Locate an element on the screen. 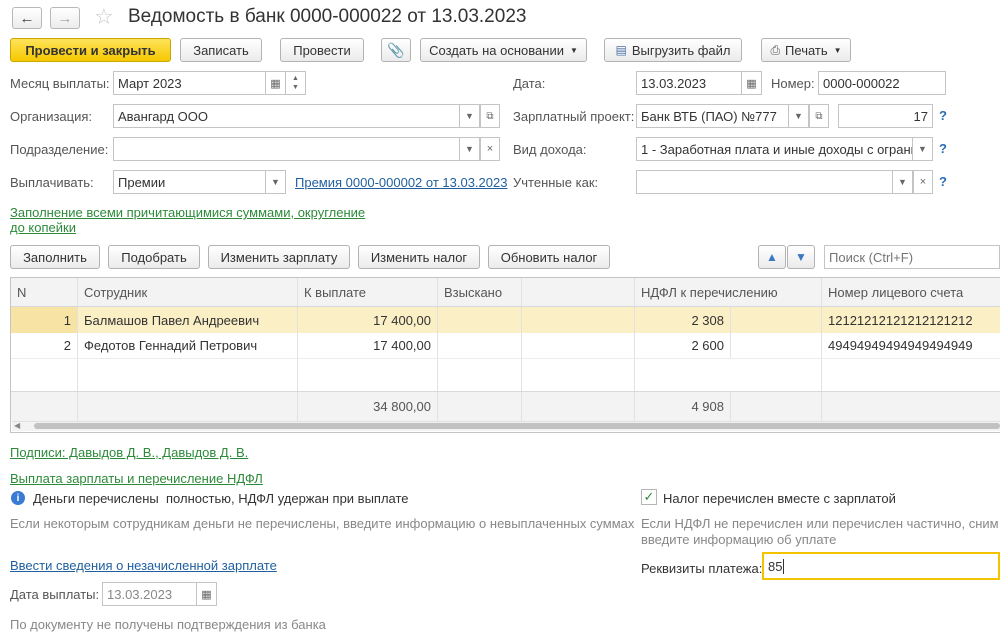  arrow-down-icon: ▼ is located at coordinates (801, 257).